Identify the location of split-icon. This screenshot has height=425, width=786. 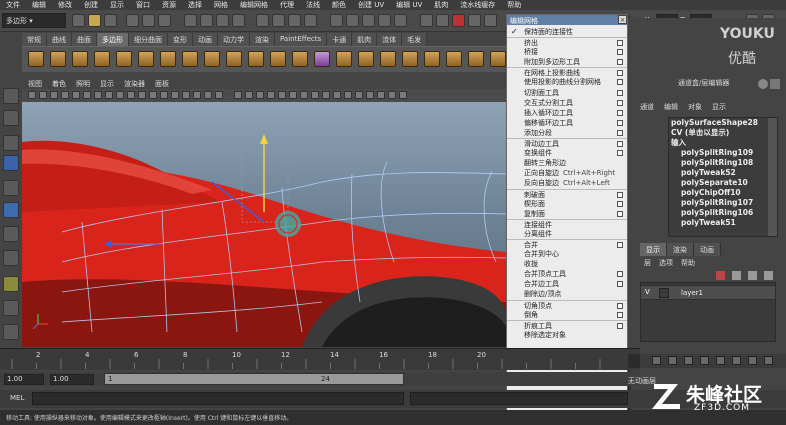
(410, 59).